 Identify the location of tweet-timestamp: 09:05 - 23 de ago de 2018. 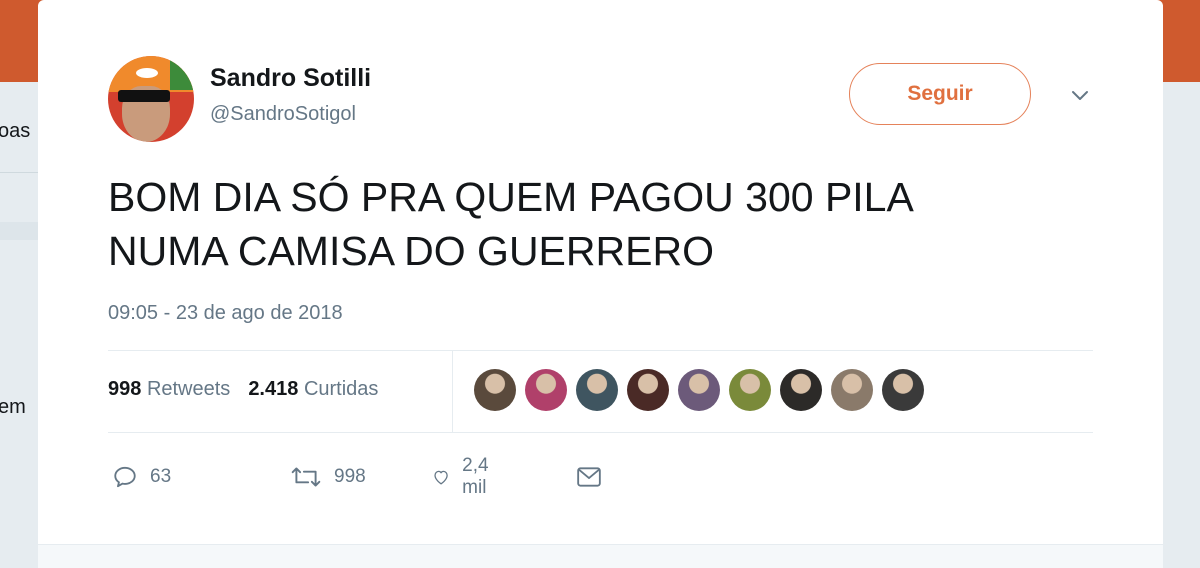
(225, 313).